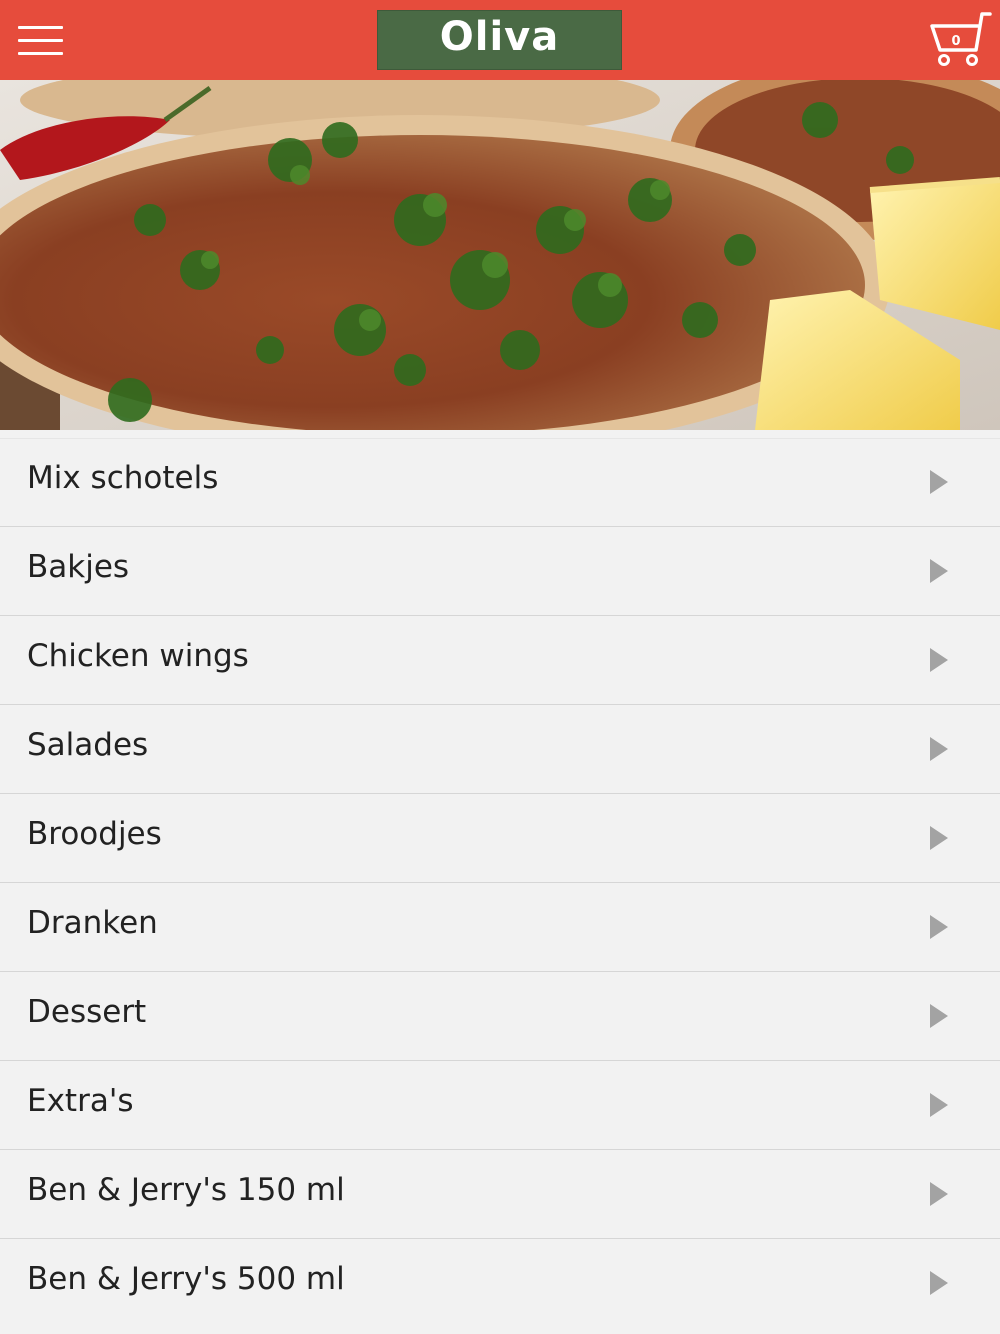 Image resolution: width=1000 pixels, height=1334 pixels. What do you see at coordinates (186, 1190) in the screenshot?
I see `category-label: Ben & Jerry's 150 ml` at bounding box center [186, 1190].